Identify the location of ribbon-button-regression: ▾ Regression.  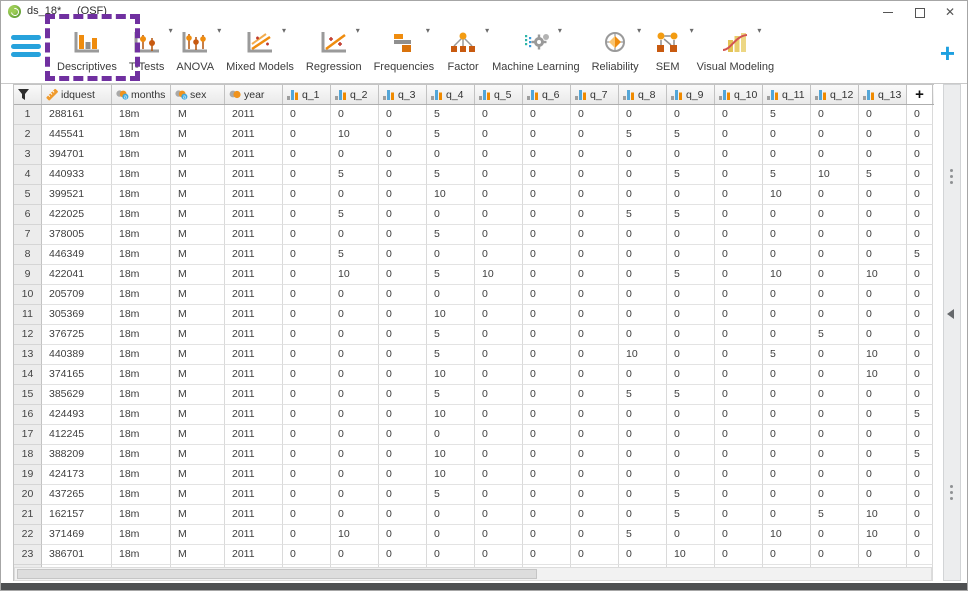
(334, 49).